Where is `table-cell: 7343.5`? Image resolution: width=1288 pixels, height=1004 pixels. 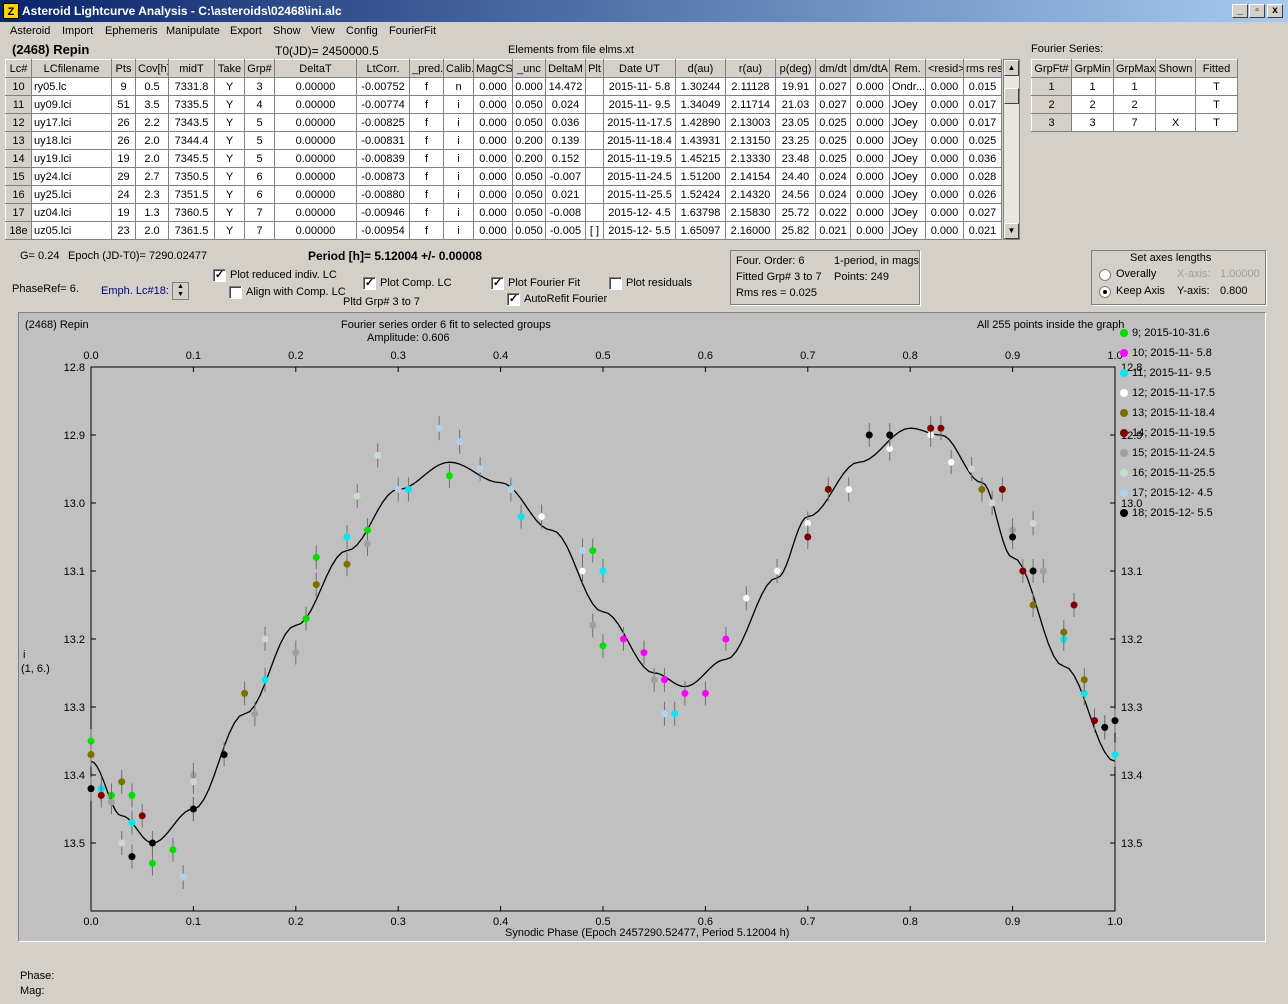 table-cell: 7343.5 is located at coordinates (191, 122).